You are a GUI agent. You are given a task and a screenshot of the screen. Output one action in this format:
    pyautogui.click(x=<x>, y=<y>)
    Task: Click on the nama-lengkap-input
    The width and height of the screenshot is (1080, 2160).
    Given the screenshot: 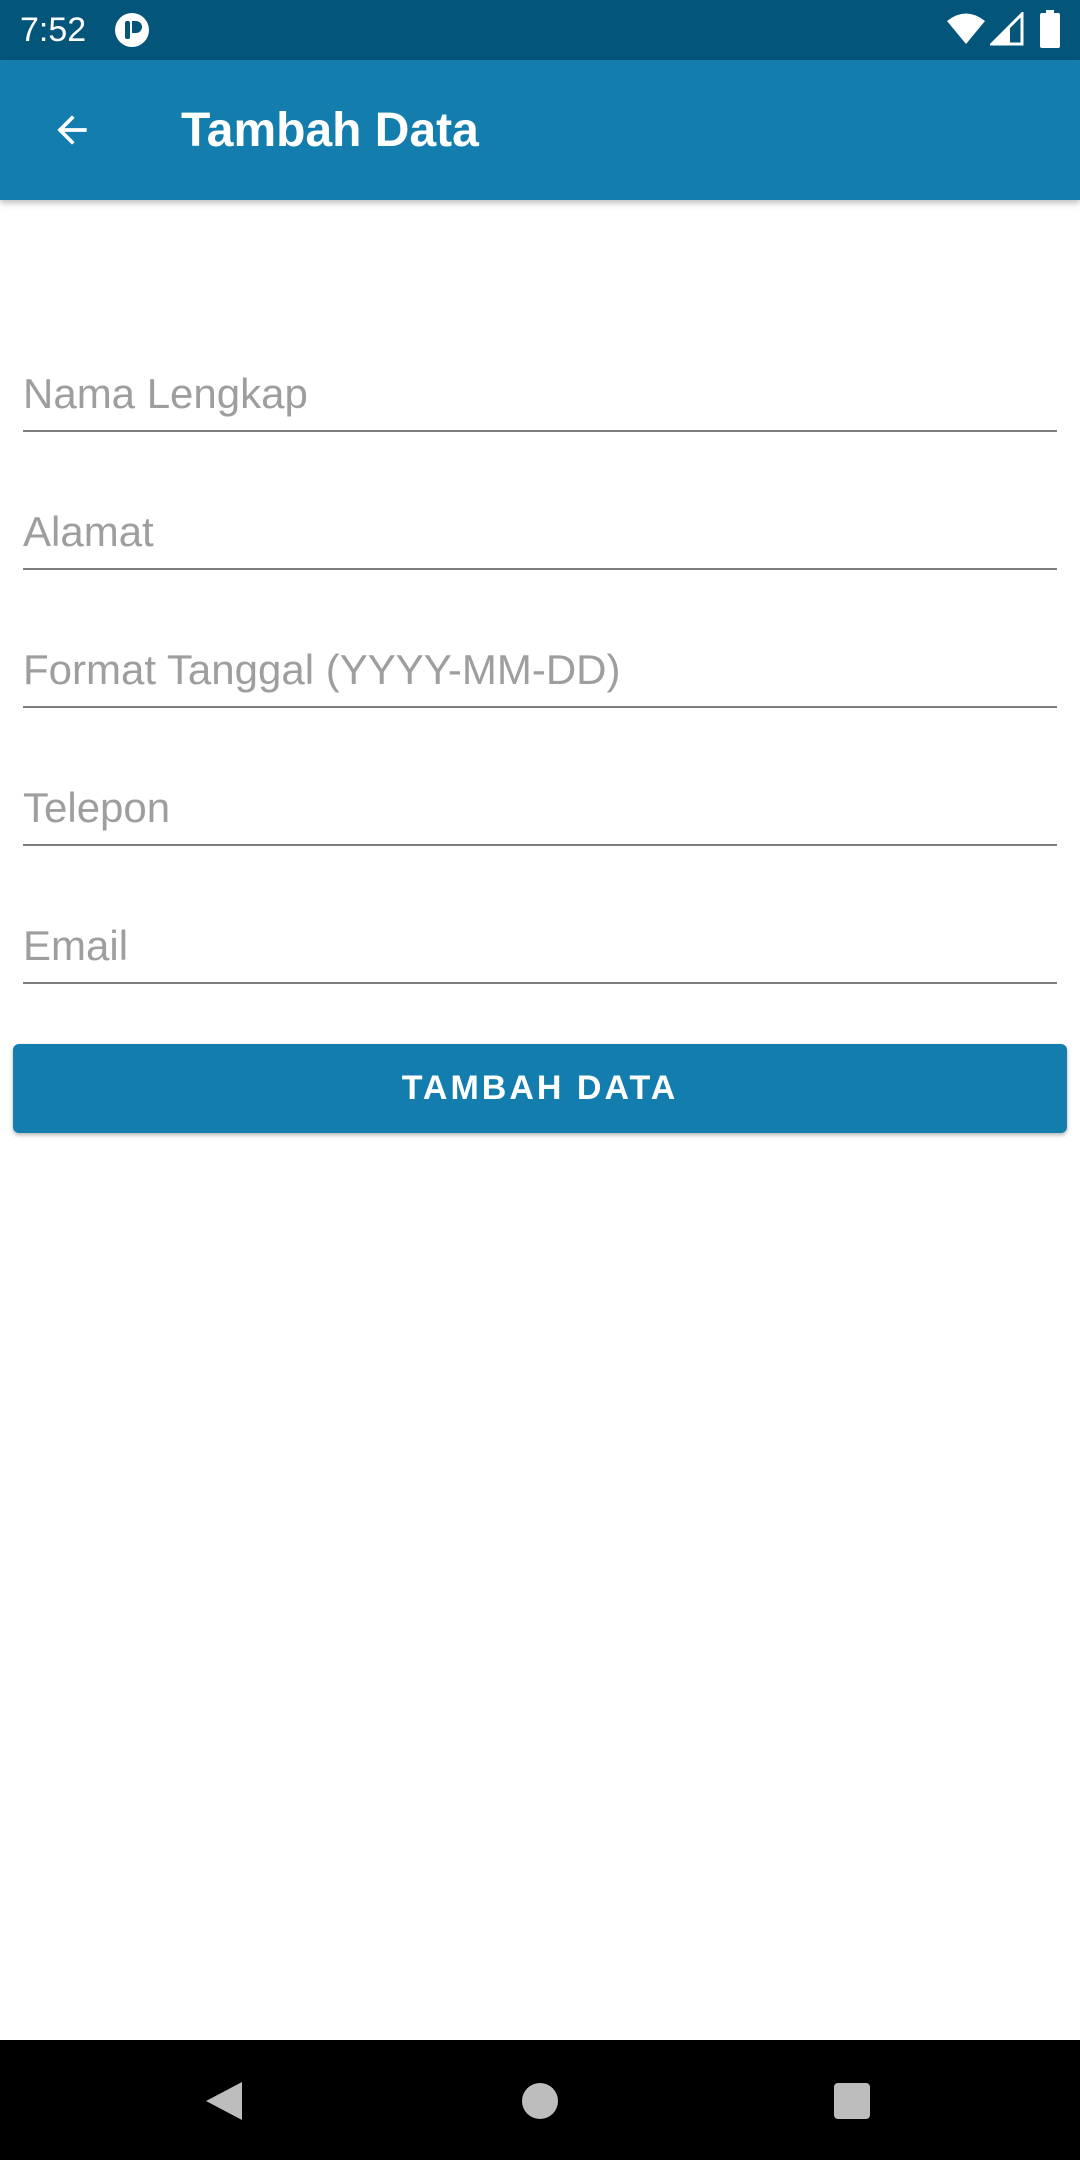 What is the action you would take?
    pyautogui.click(x=540, y=394)
    